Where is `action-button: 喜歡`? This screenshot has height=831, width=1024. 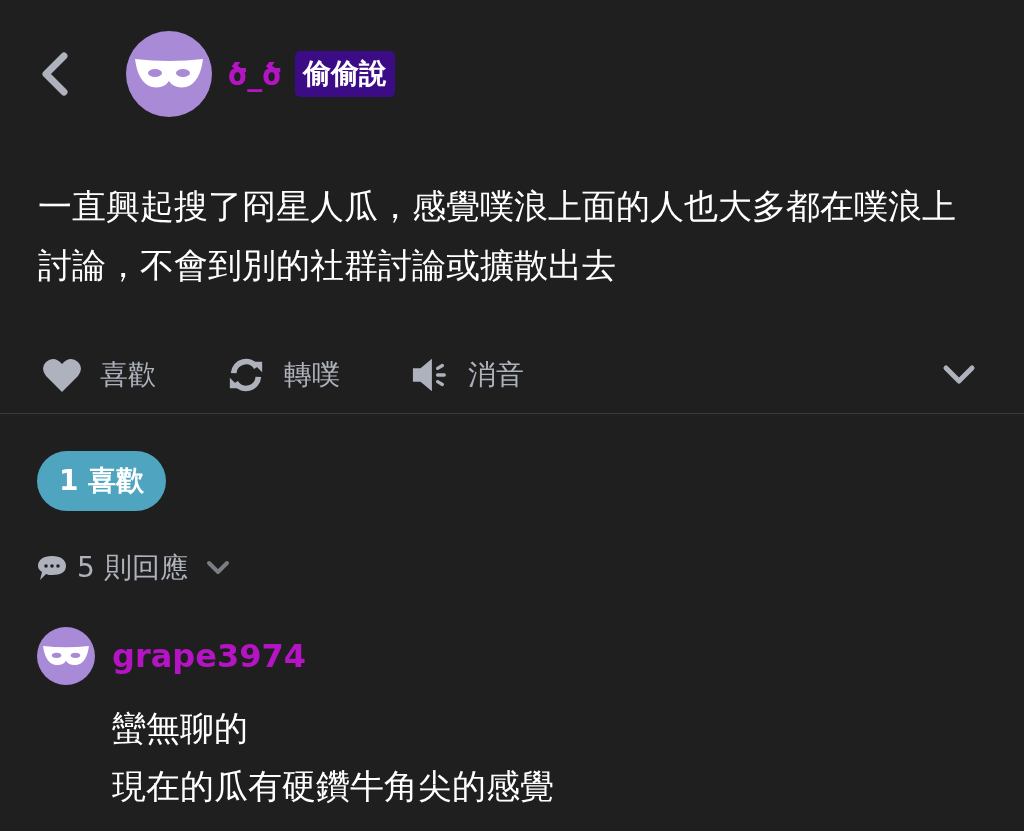 action-button: 喜歡 is located at coordinates (99, 375).